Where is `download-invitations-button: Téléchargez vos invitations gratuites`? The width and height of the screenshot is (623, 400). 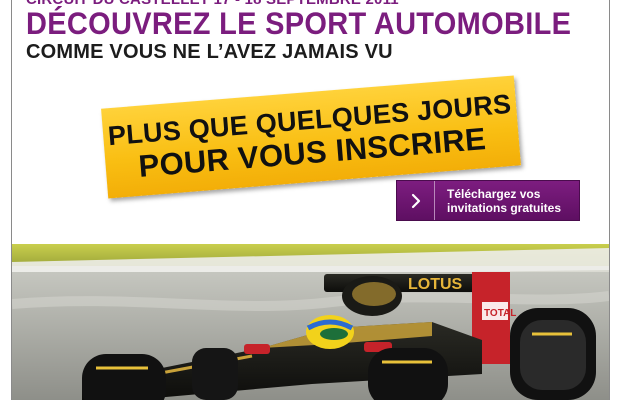 download-invitations-button: Téléchargez vos invitations gratuites is located at coordinates (488, 200).